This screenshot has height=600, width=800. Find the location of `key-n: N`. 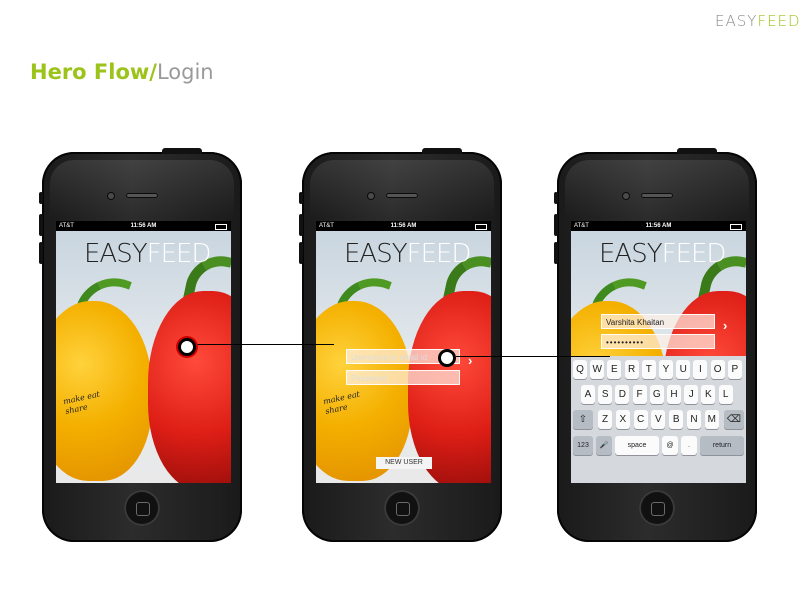

key-n: N is located at coordinates (694, 419).